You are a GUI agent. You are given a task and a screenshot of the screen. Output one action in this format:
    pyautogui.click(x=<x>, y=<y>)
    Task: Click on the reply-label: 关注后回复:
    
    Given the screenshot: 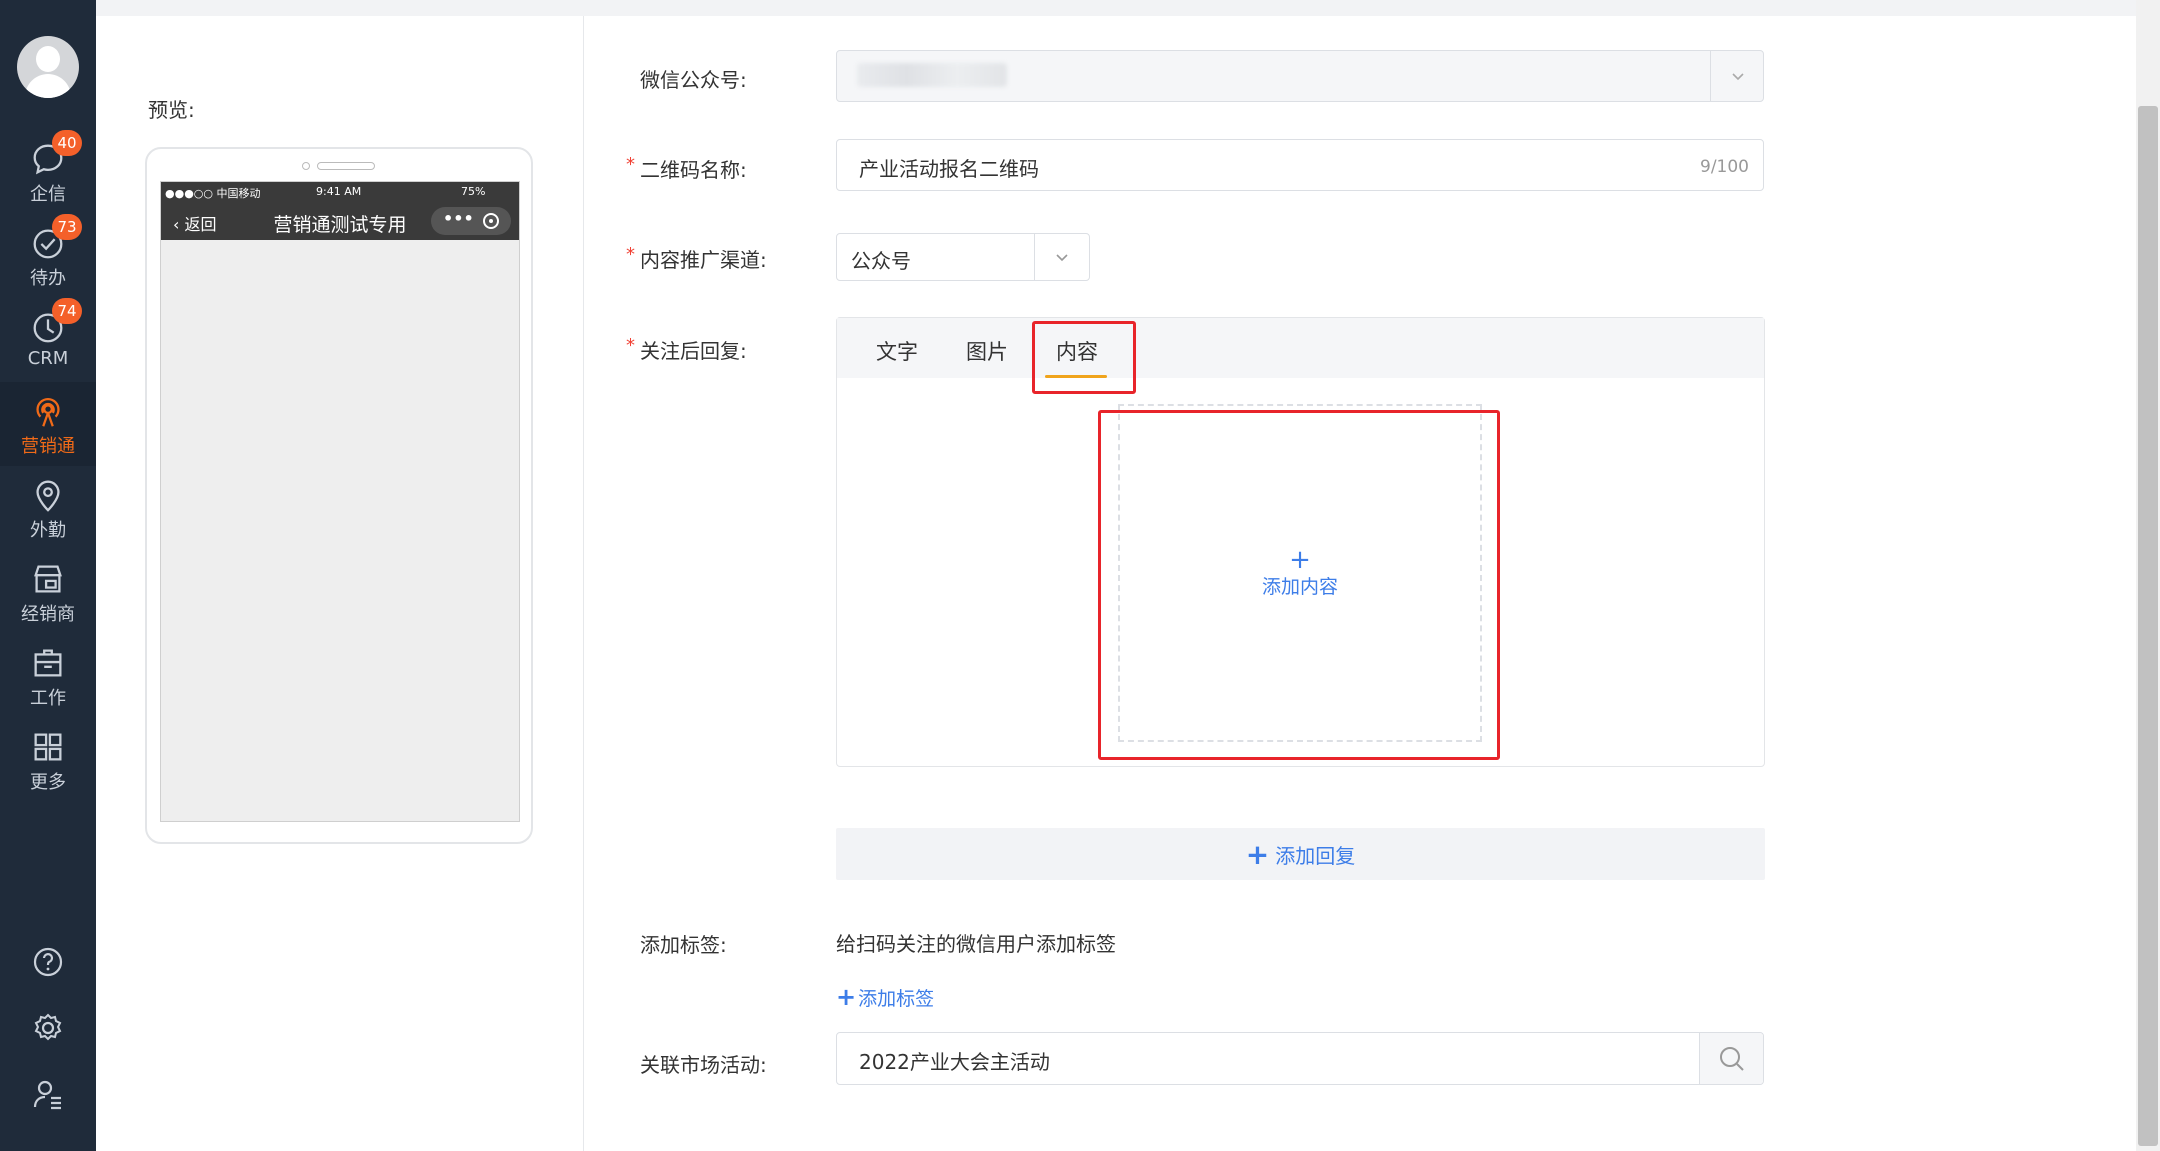 What is the action you would take?
    pyautogui.click(x=693, y=351)
    